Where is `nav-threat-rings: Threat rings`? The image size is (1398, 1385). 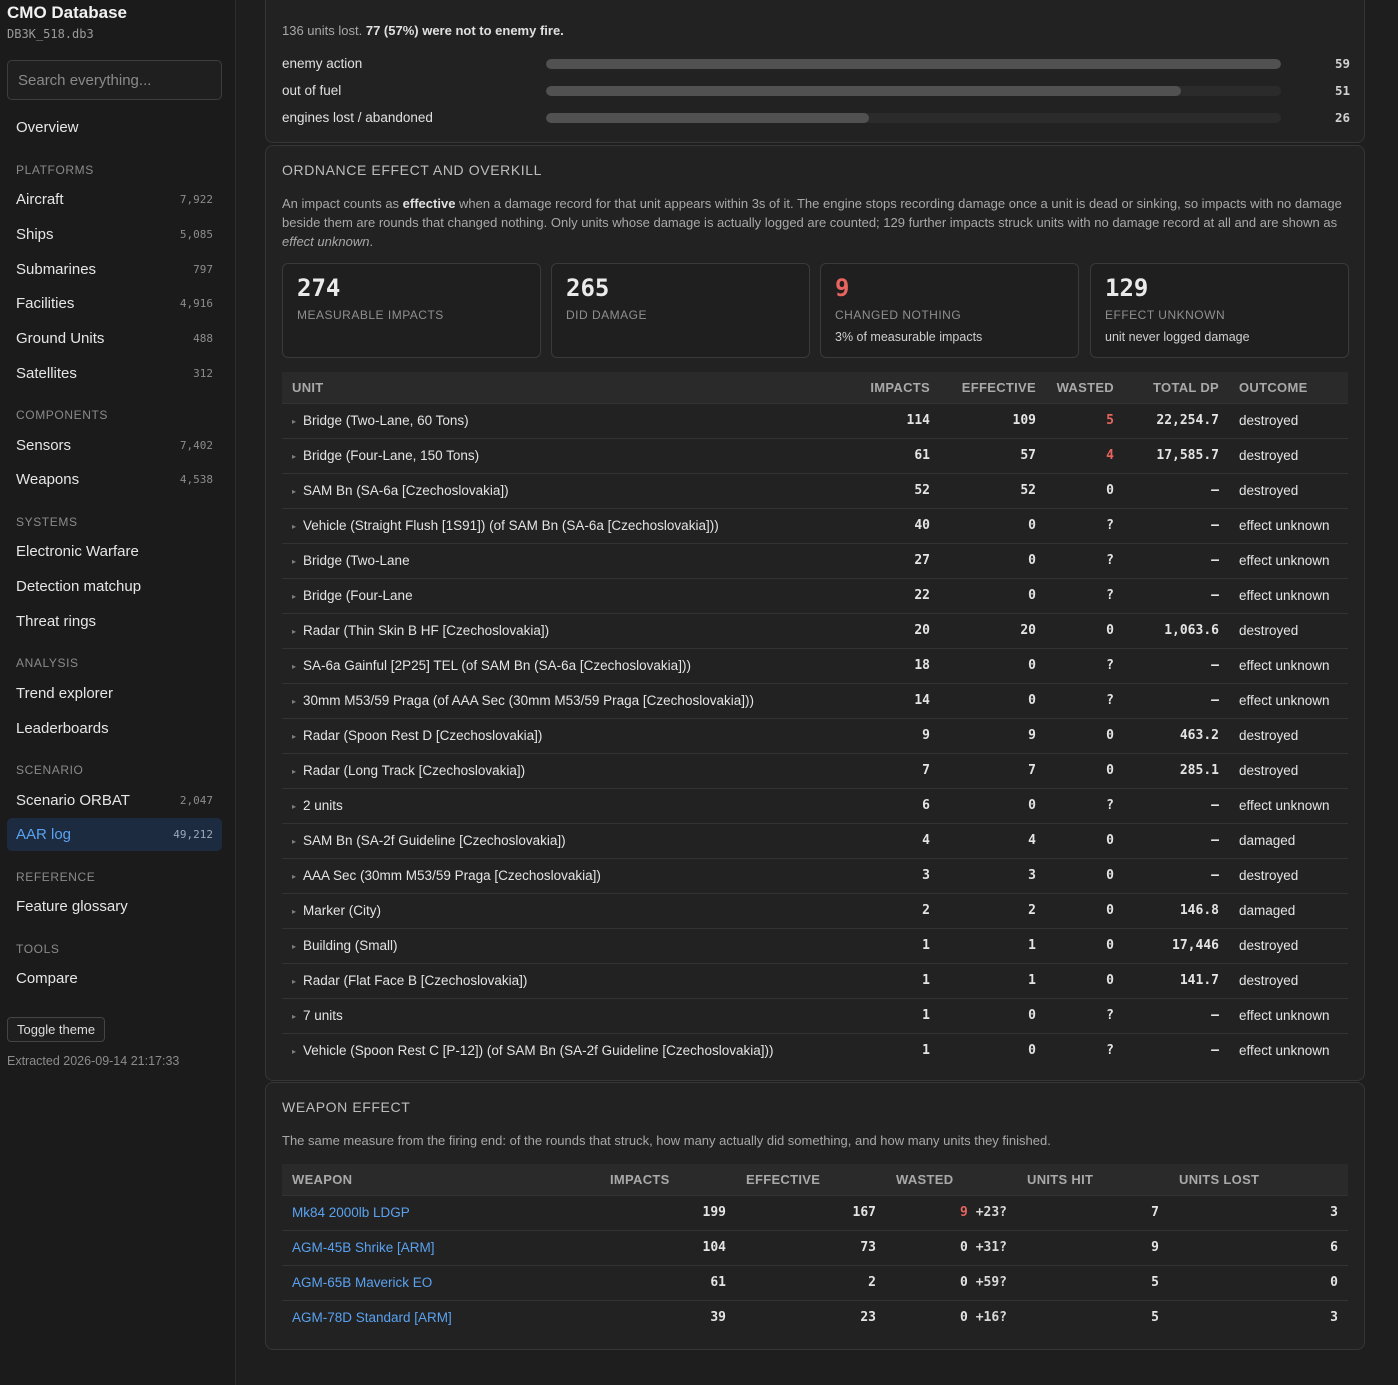
nav-threat-rings: Threat rings is located at coordinates (114, 621).